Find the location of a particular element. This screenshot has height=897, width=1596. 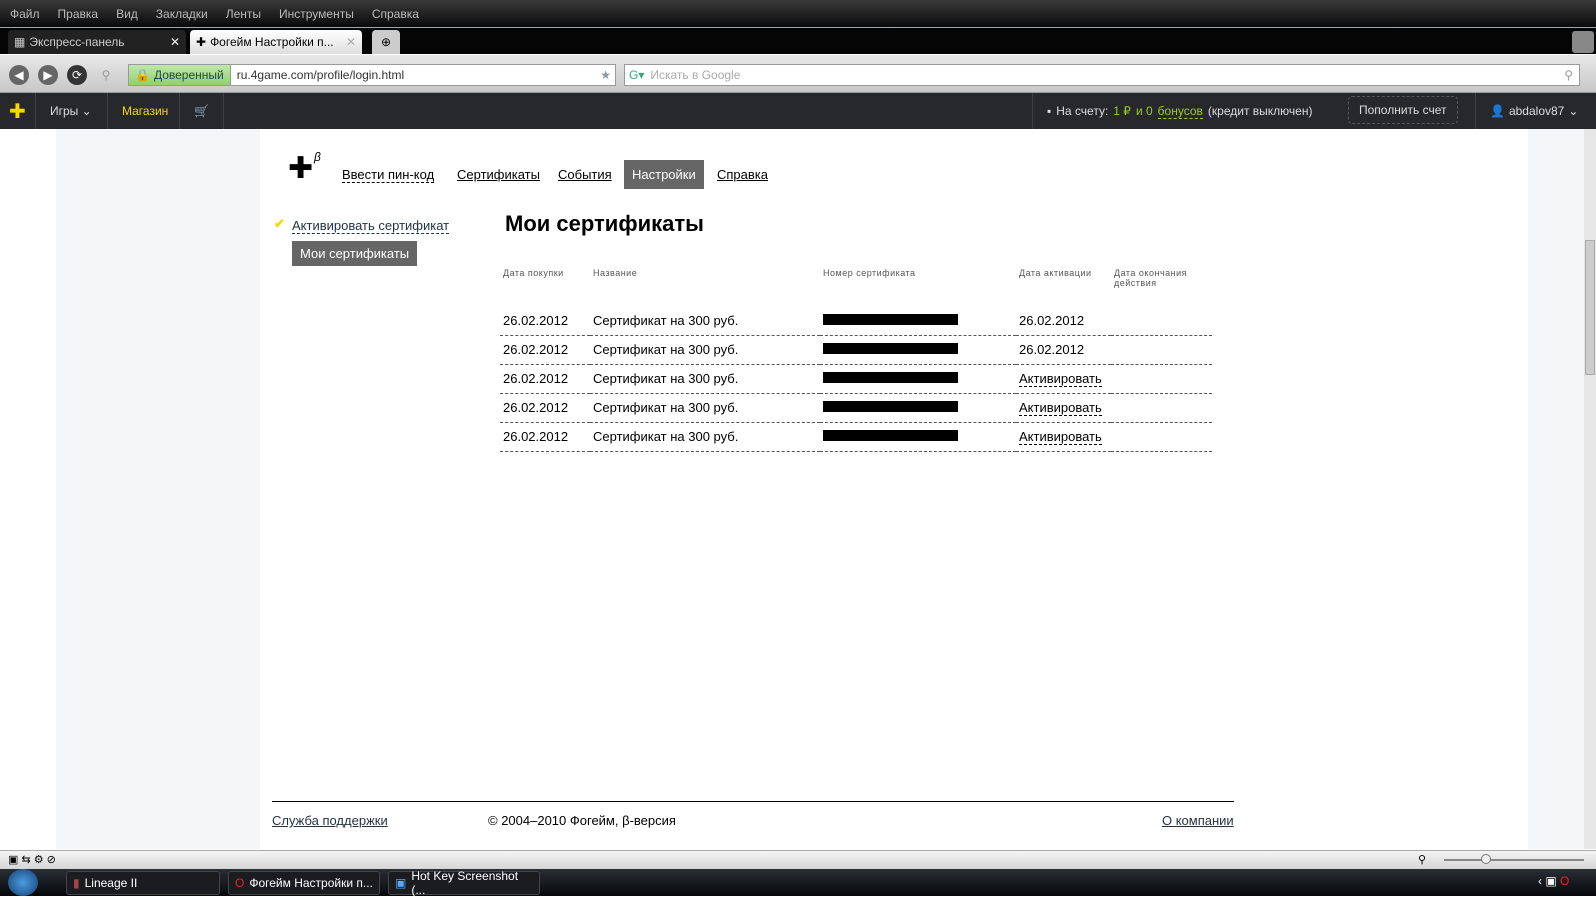

trash-icon is located at coordinates (1583, 42).